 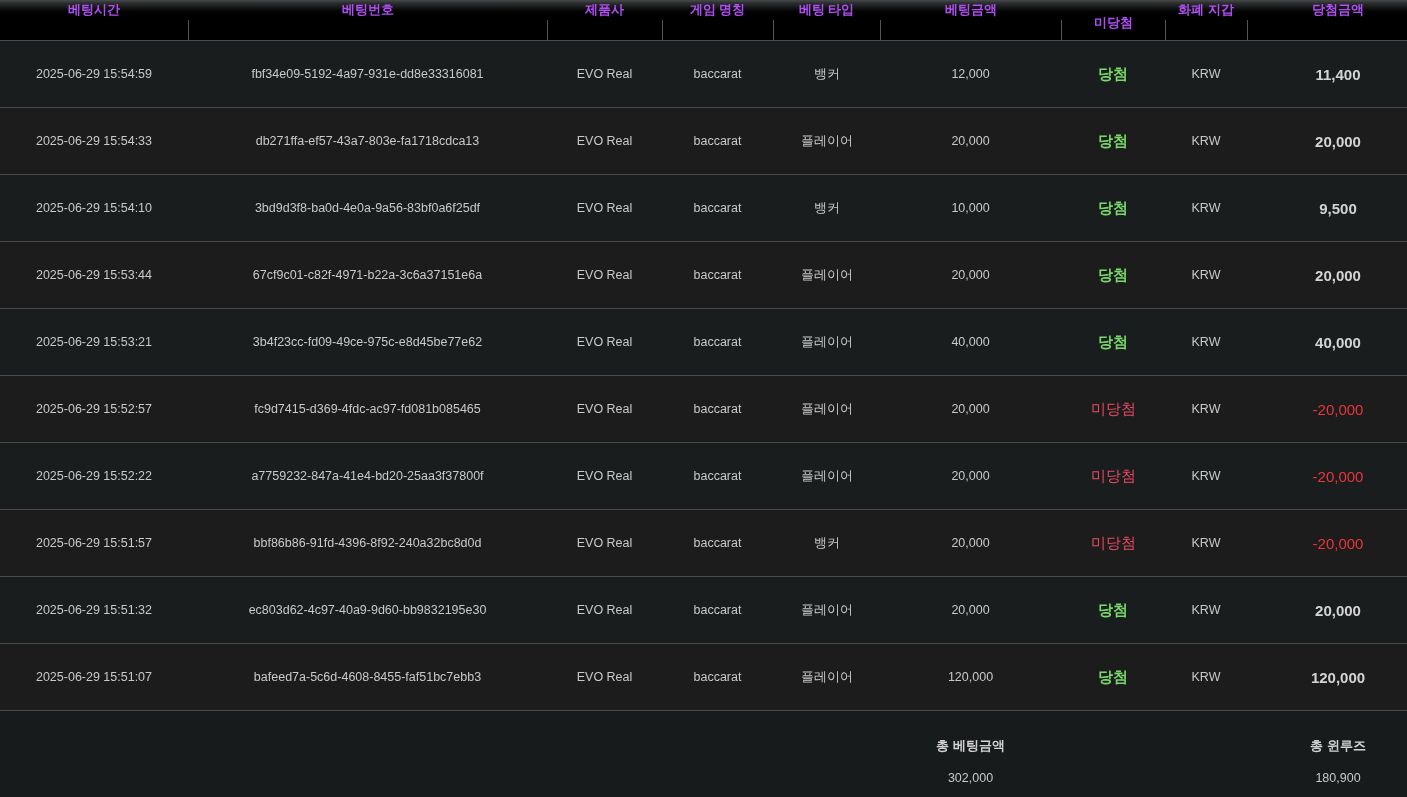 What do you see at coordinates (604, 9) in the screenshot?
I see `column-header: 제품사` at bounding box center [604, 9].